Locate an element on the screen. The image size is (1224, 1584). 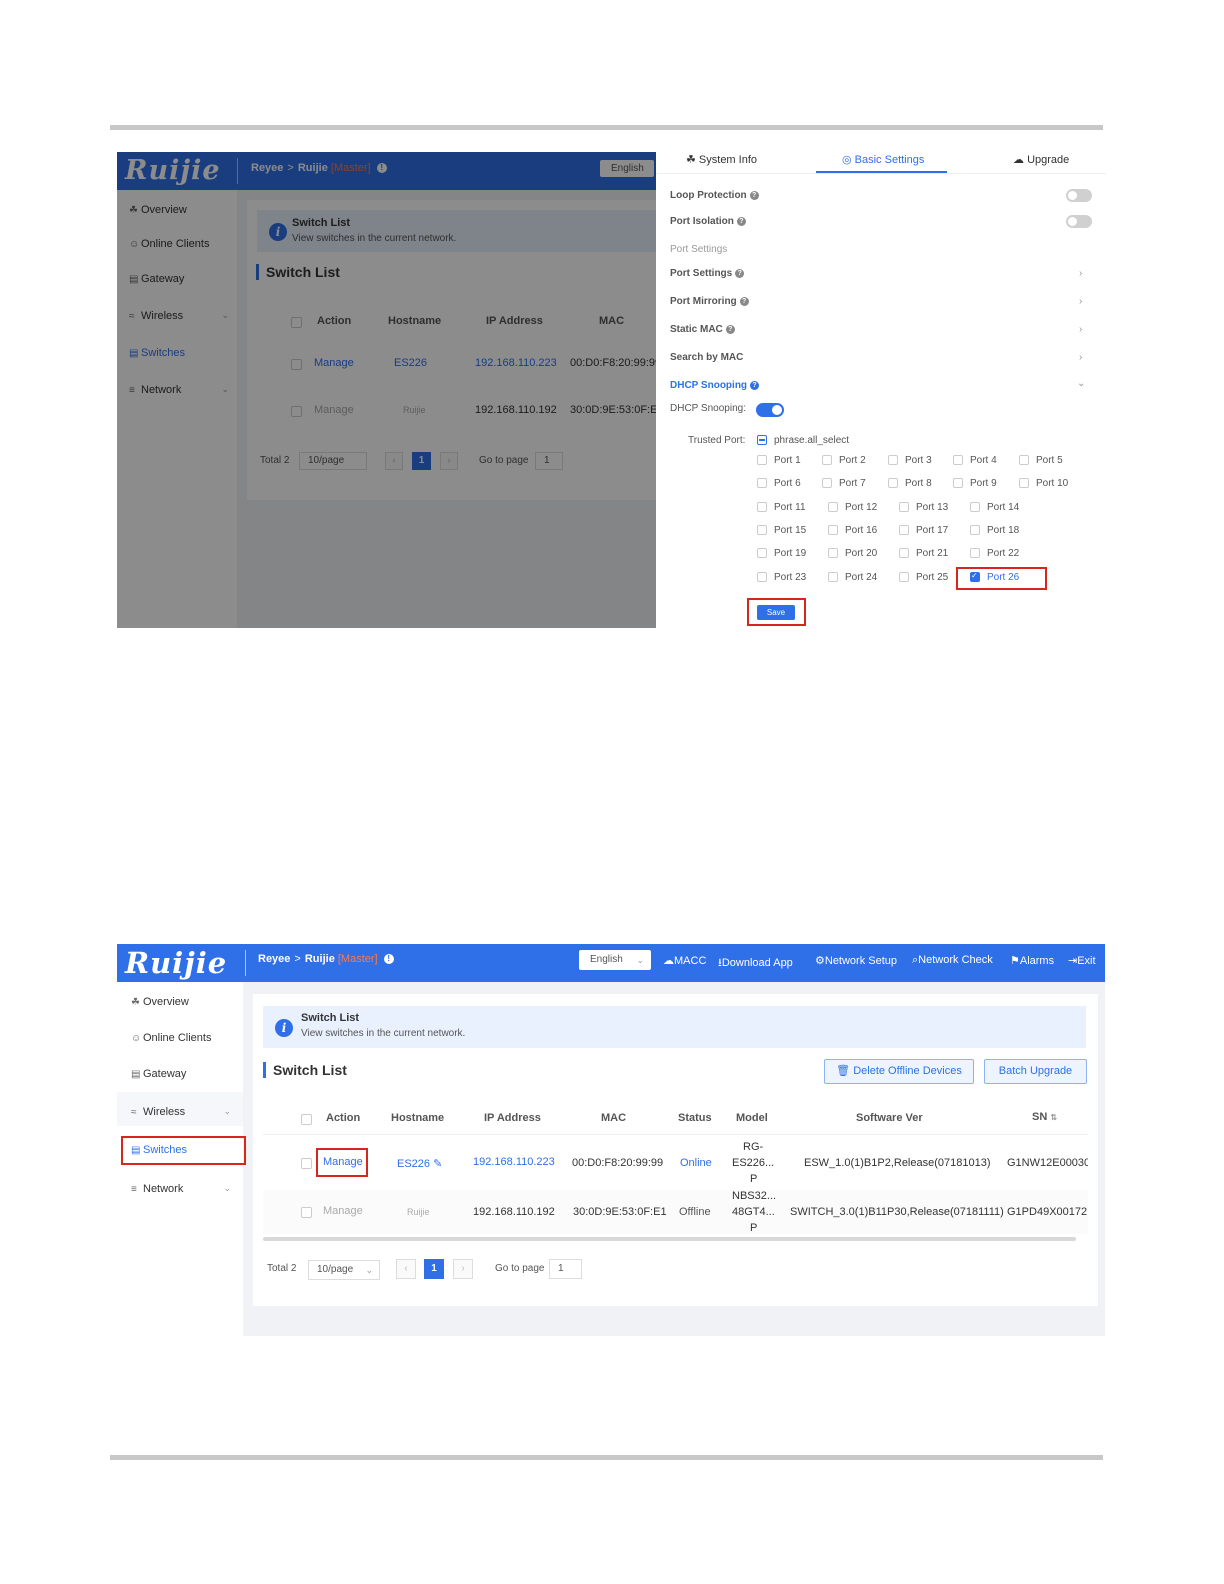
wifi-icon: ≈ is located at coordinates (134, 1112).